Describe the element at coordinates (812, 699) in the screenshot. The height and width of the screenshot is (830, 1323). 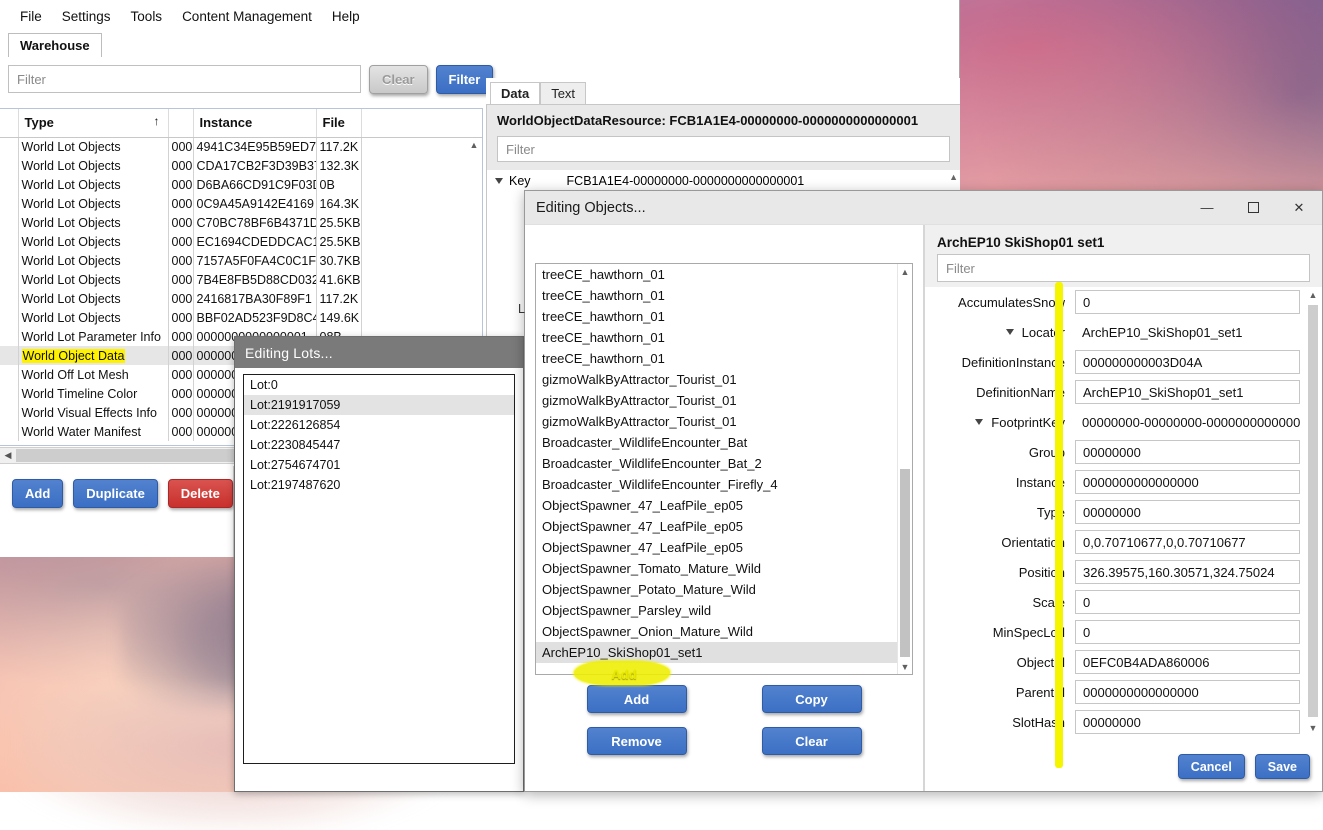
I see `objects-copy-button: Copy` at that location.